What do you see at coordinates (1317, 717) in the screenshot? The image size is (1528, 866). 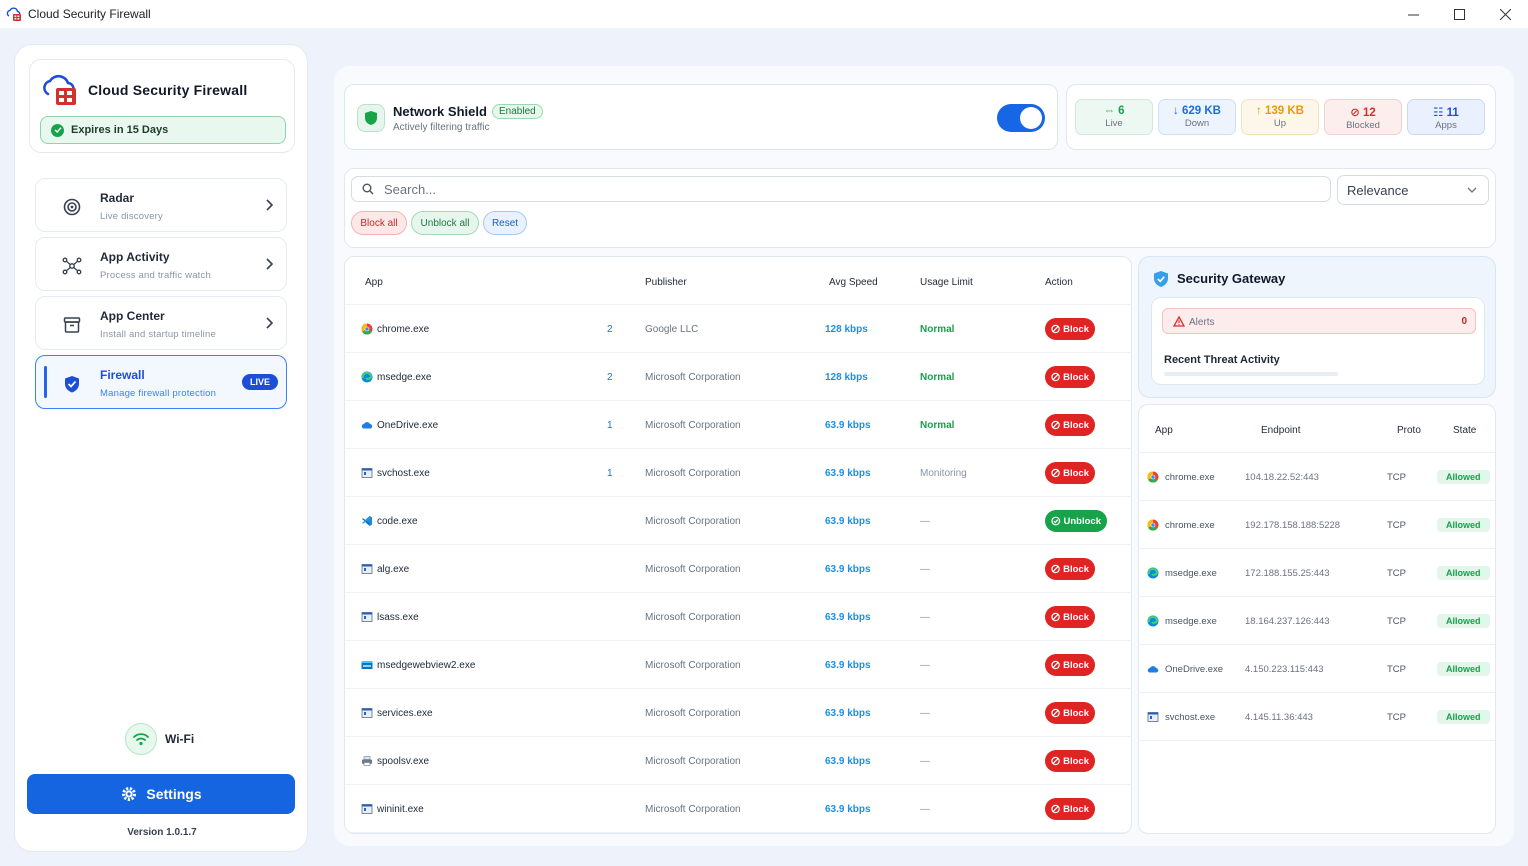 I see `table-row: svchost.exe 4.145.11.36:443 TCP Allowed` at bounding box center [1317, 717].